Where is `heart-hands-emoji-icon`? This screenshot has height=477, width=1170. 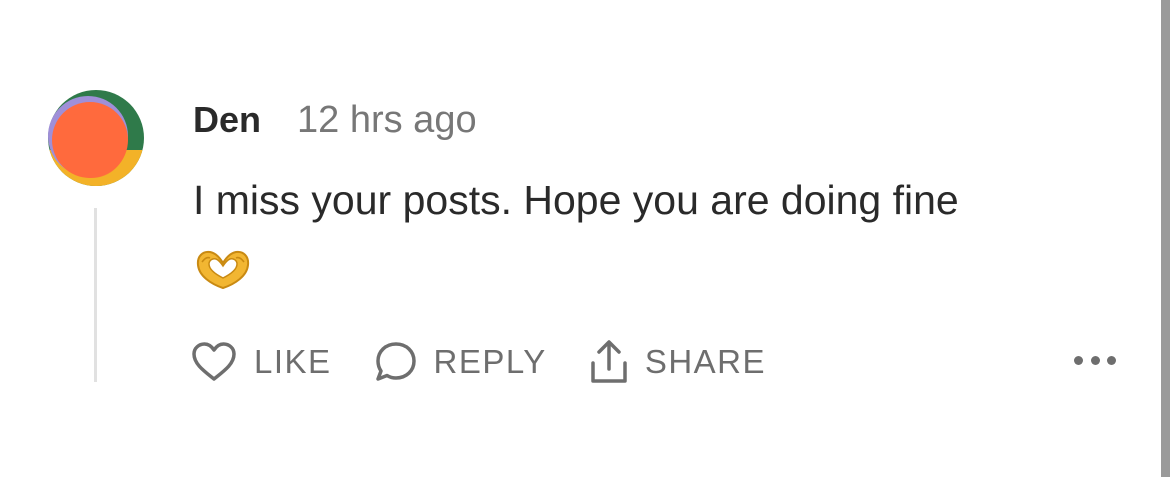 heart-hands-emoji-icon is located at coordinates (223, 270).